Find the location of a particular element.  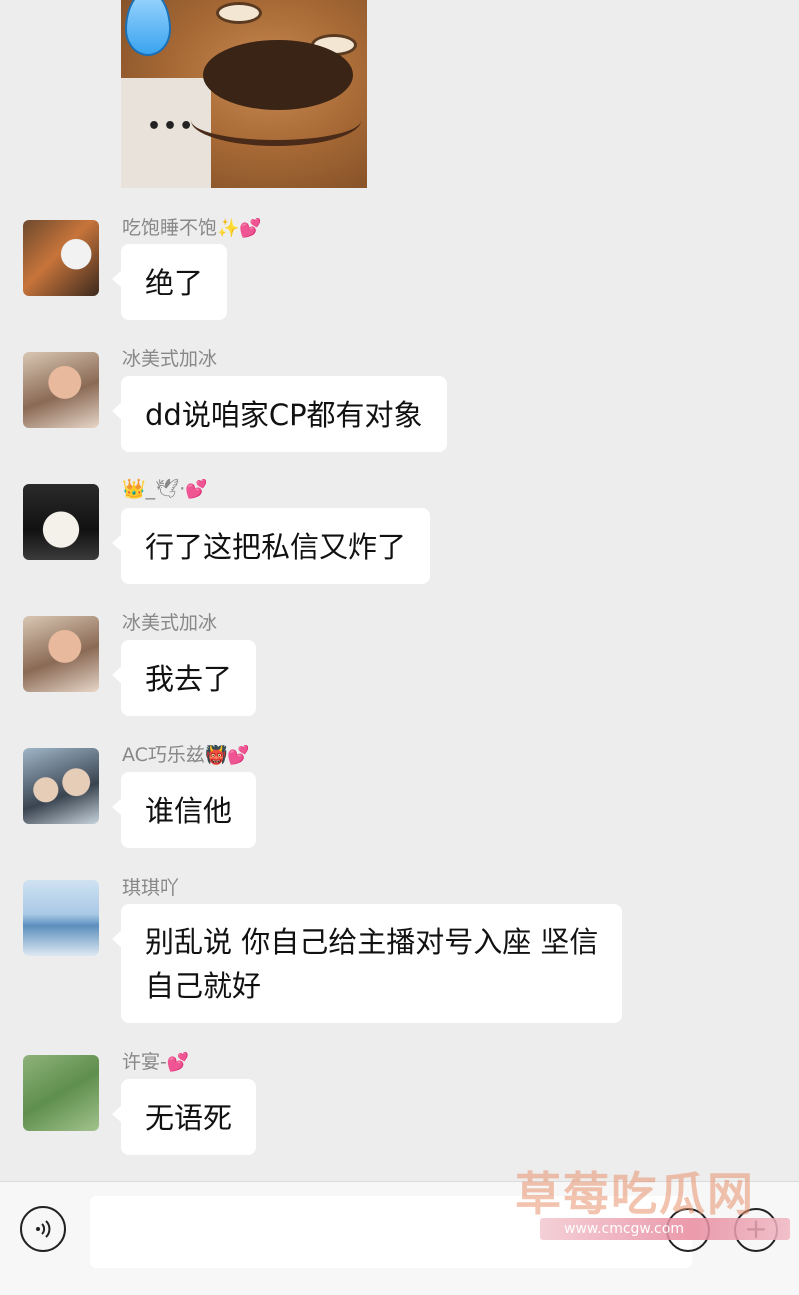

watermark-url: www.cmcgw.com is located at coordinates (665, 1229).